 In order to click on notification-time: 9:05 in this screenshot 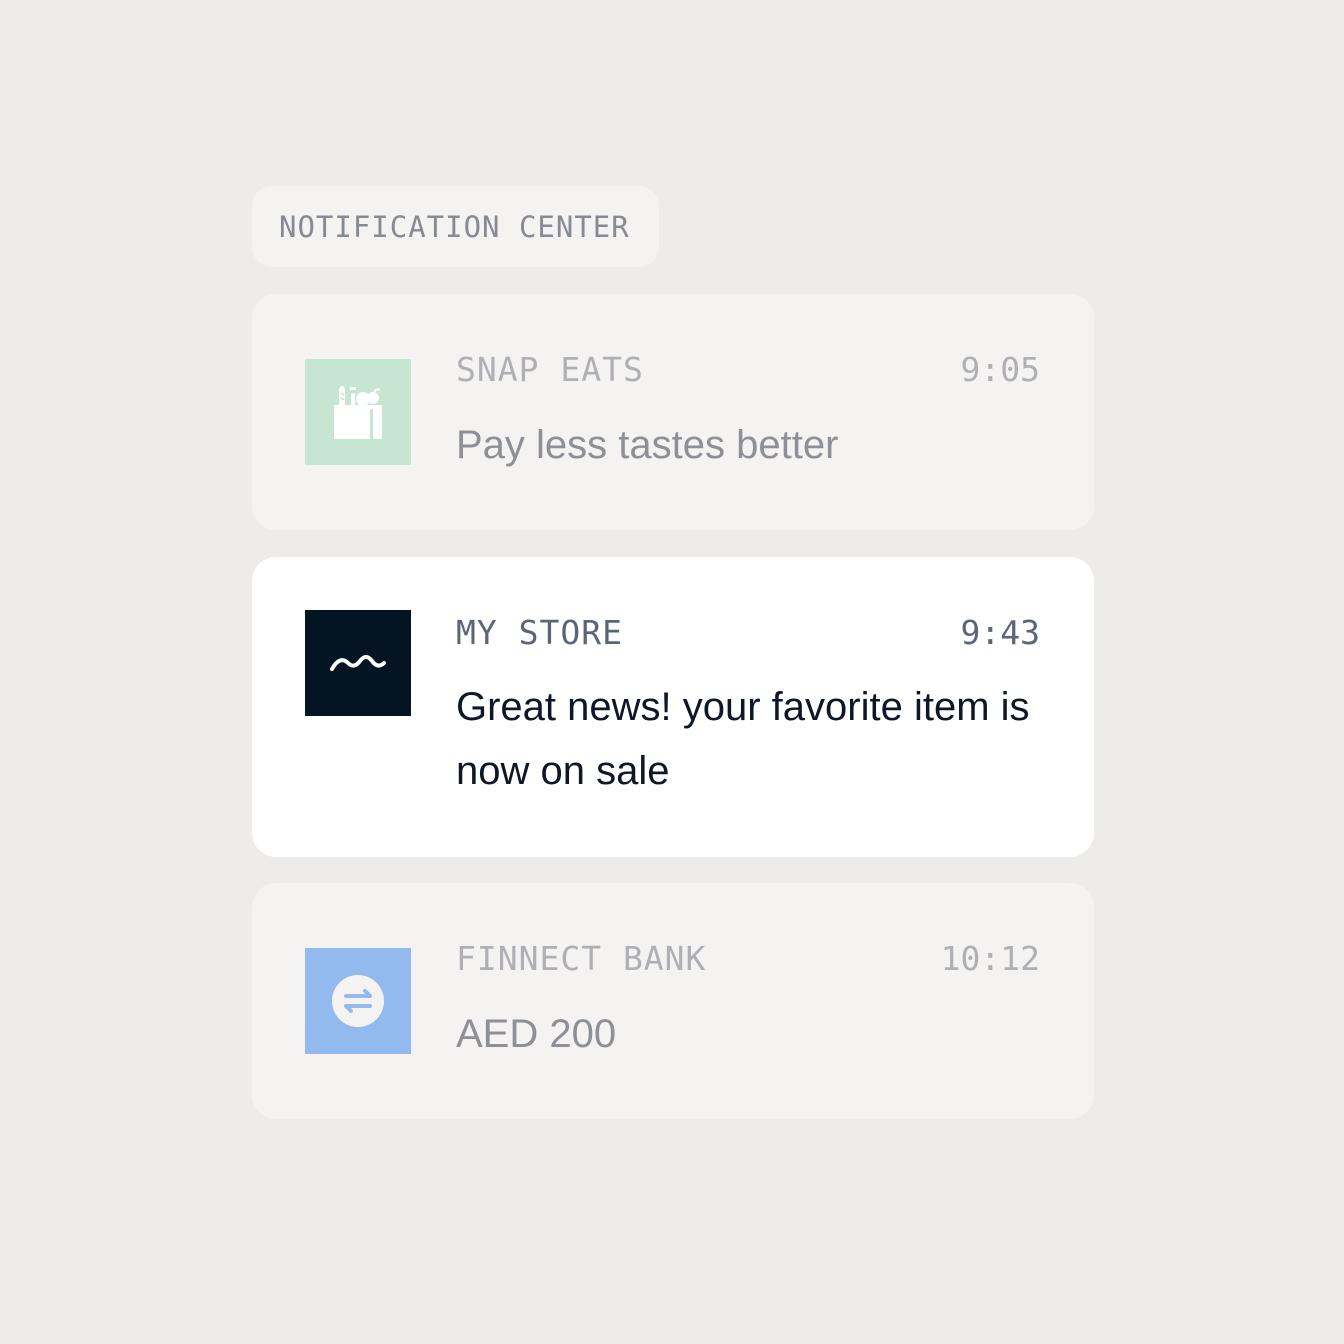, I will do `click(1000, 369)`.